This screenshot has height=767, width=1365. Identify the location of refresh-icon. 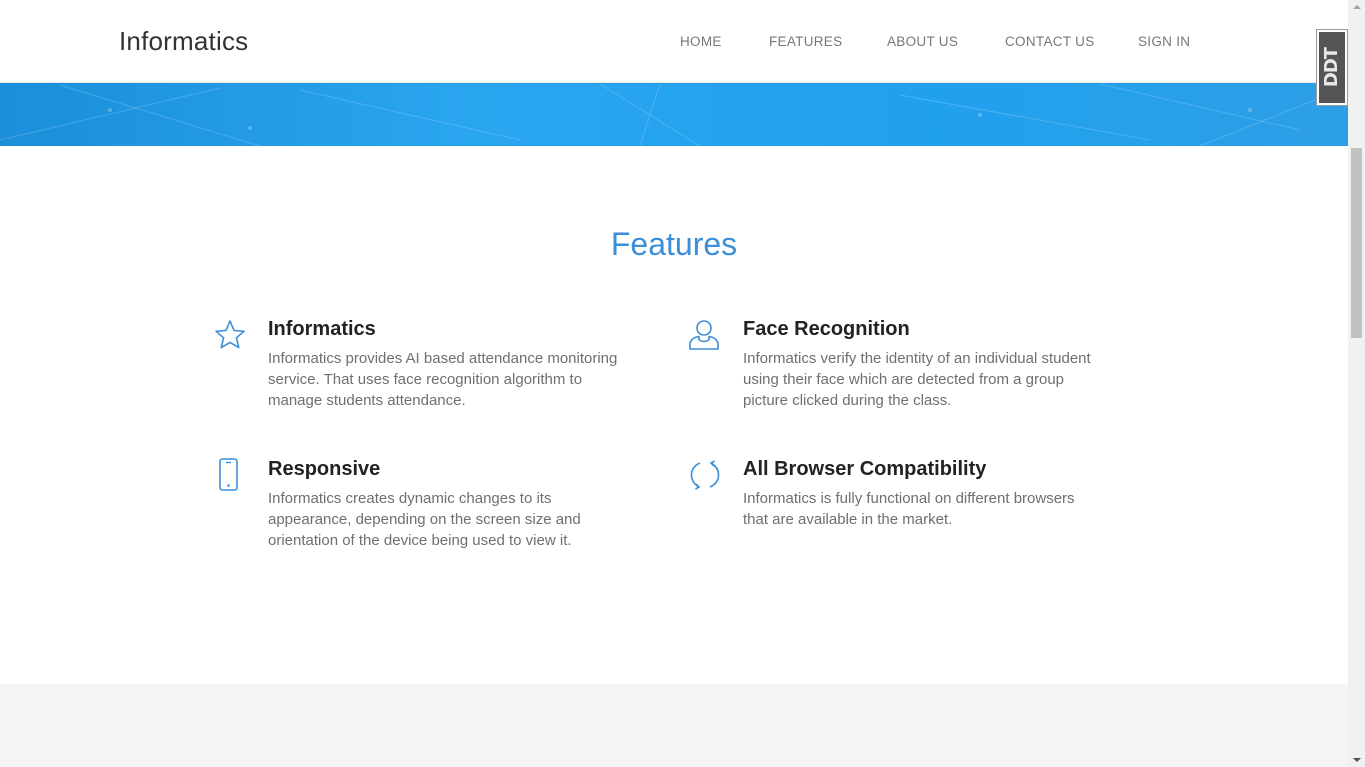
(705, 475).